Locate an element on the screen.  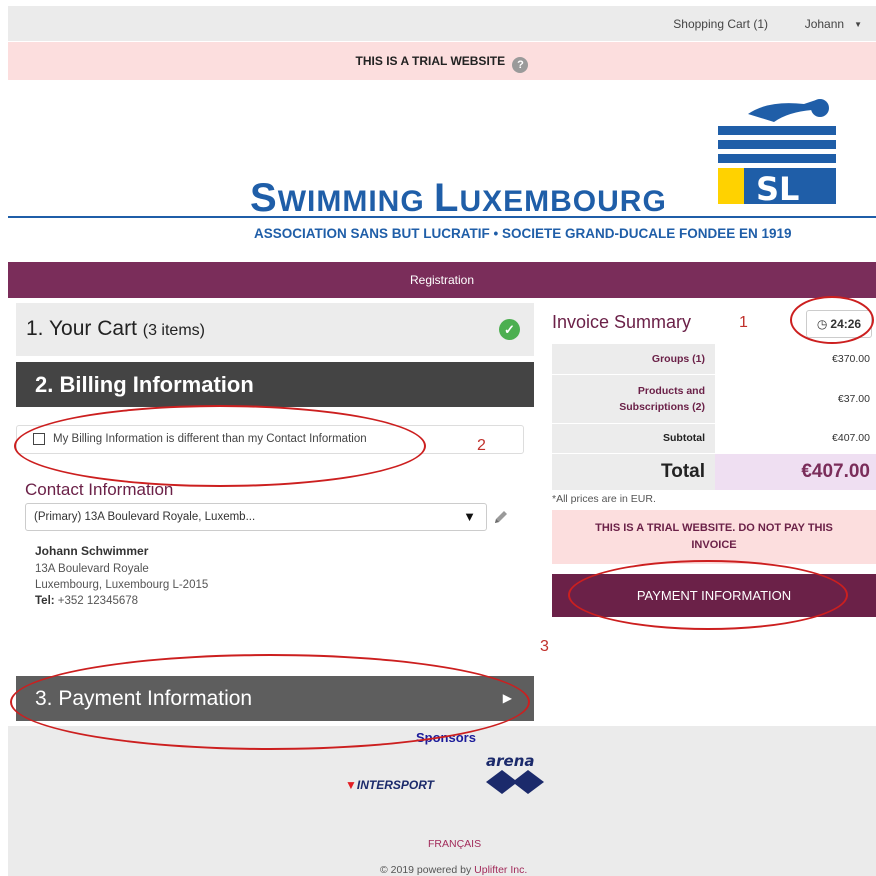
invoice-total-label: Total is located at coordinates (633, 472).